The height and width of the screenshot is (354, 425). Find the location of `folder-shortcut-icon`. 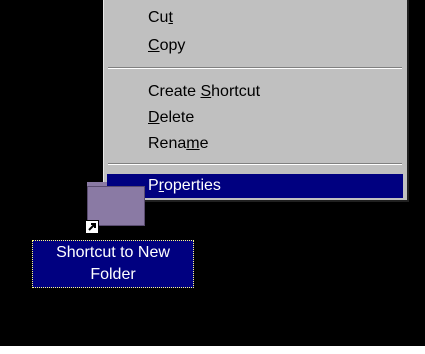

folder-shortcut-icon is located at coordinates (113, 208).